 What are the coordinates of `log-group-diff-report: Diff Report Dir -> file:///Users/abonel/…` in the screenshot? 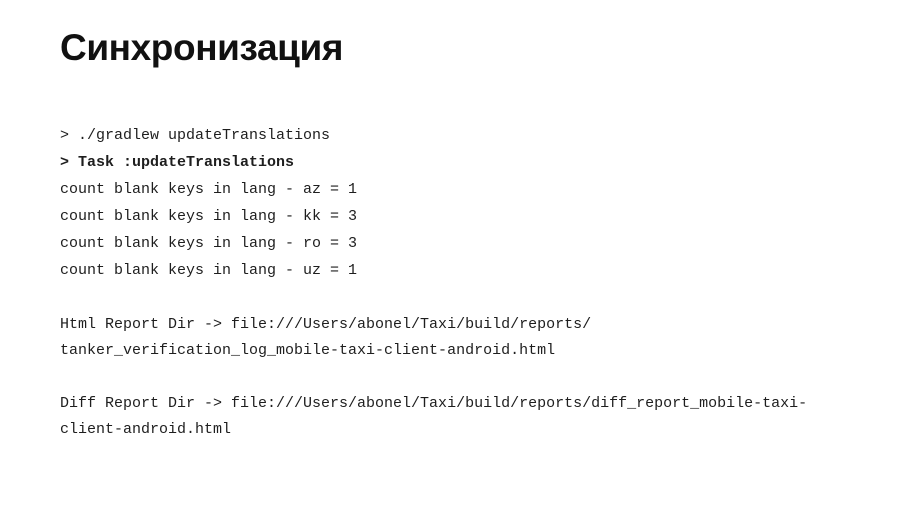 It's located at (455, 416).